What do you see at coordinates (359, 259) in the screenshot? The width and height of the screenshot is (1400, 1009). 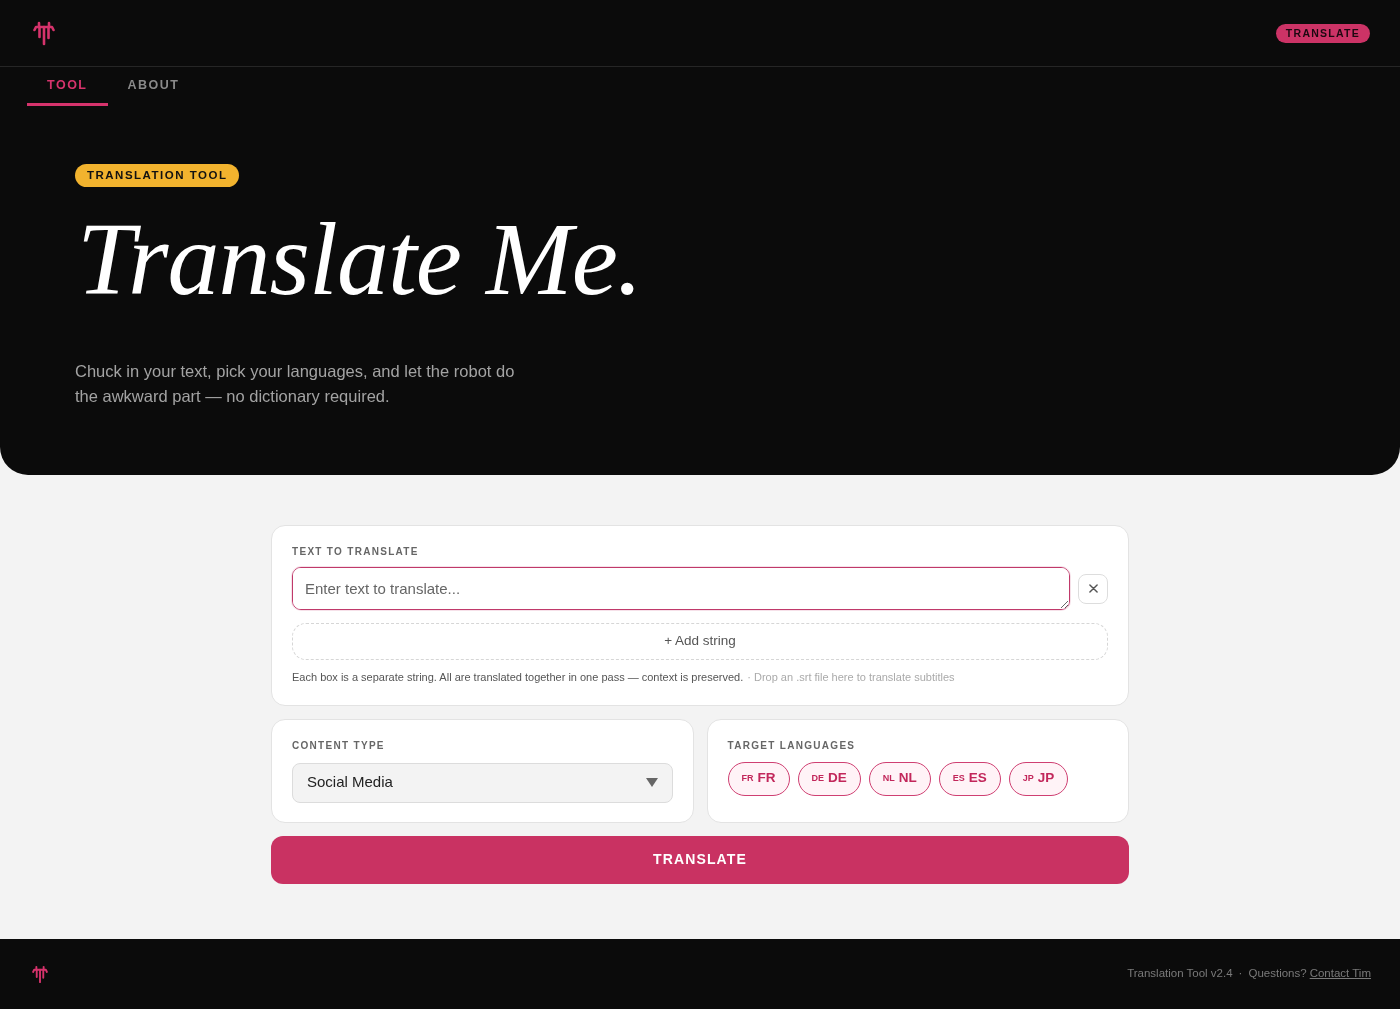 I see `hero-title: Translate Me.` at bounding box center [359, 259].